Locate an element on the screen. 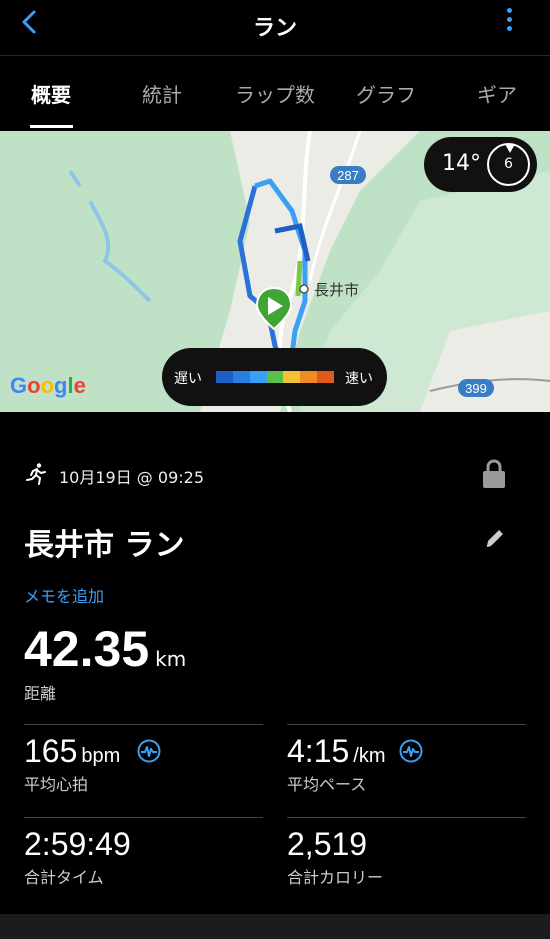  temperature: 14° is located at coordinates (461, 163).